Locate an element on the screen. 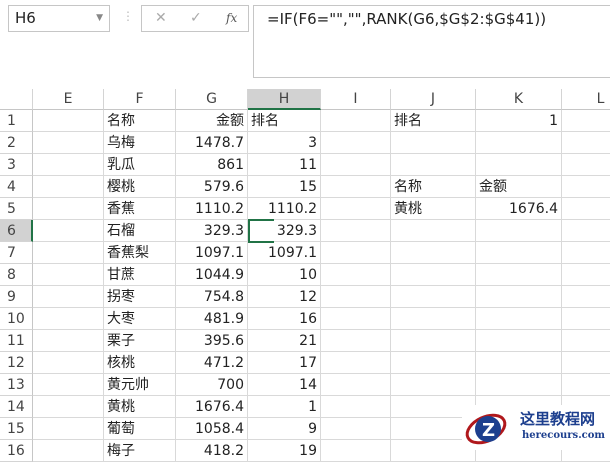  cell-G15: 1058.4 is located at coordinates (212, 429).